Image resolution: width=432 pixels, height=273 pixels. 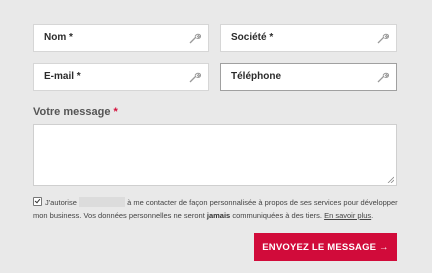 What do you see at coordinates (72, 112) in the screenshot?
I see `message-label-text: Votre message` at bounding box center [72, 112].